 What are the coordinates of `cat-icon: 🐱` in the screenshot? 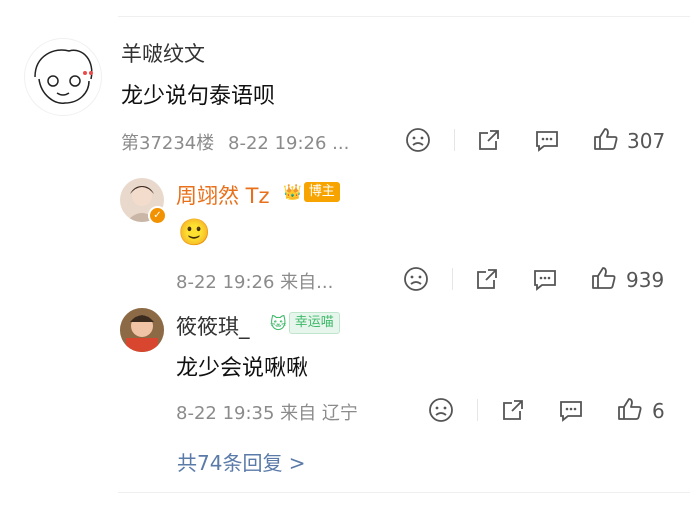 It's located at (278, 323).